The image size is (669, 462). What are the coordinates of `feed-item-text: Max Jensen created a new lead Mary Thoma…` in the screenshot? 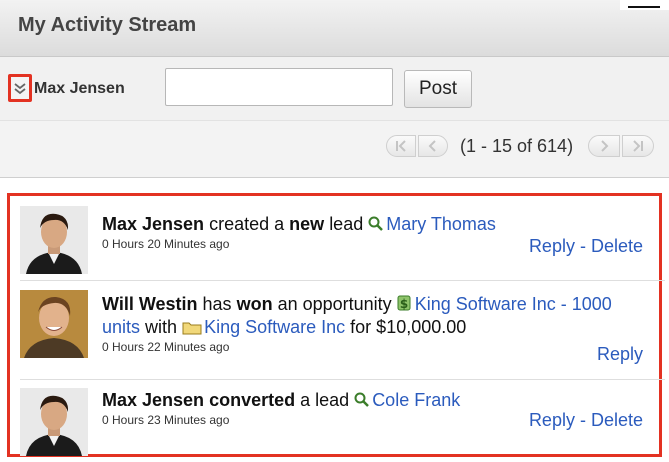 It's located at (299, 224).